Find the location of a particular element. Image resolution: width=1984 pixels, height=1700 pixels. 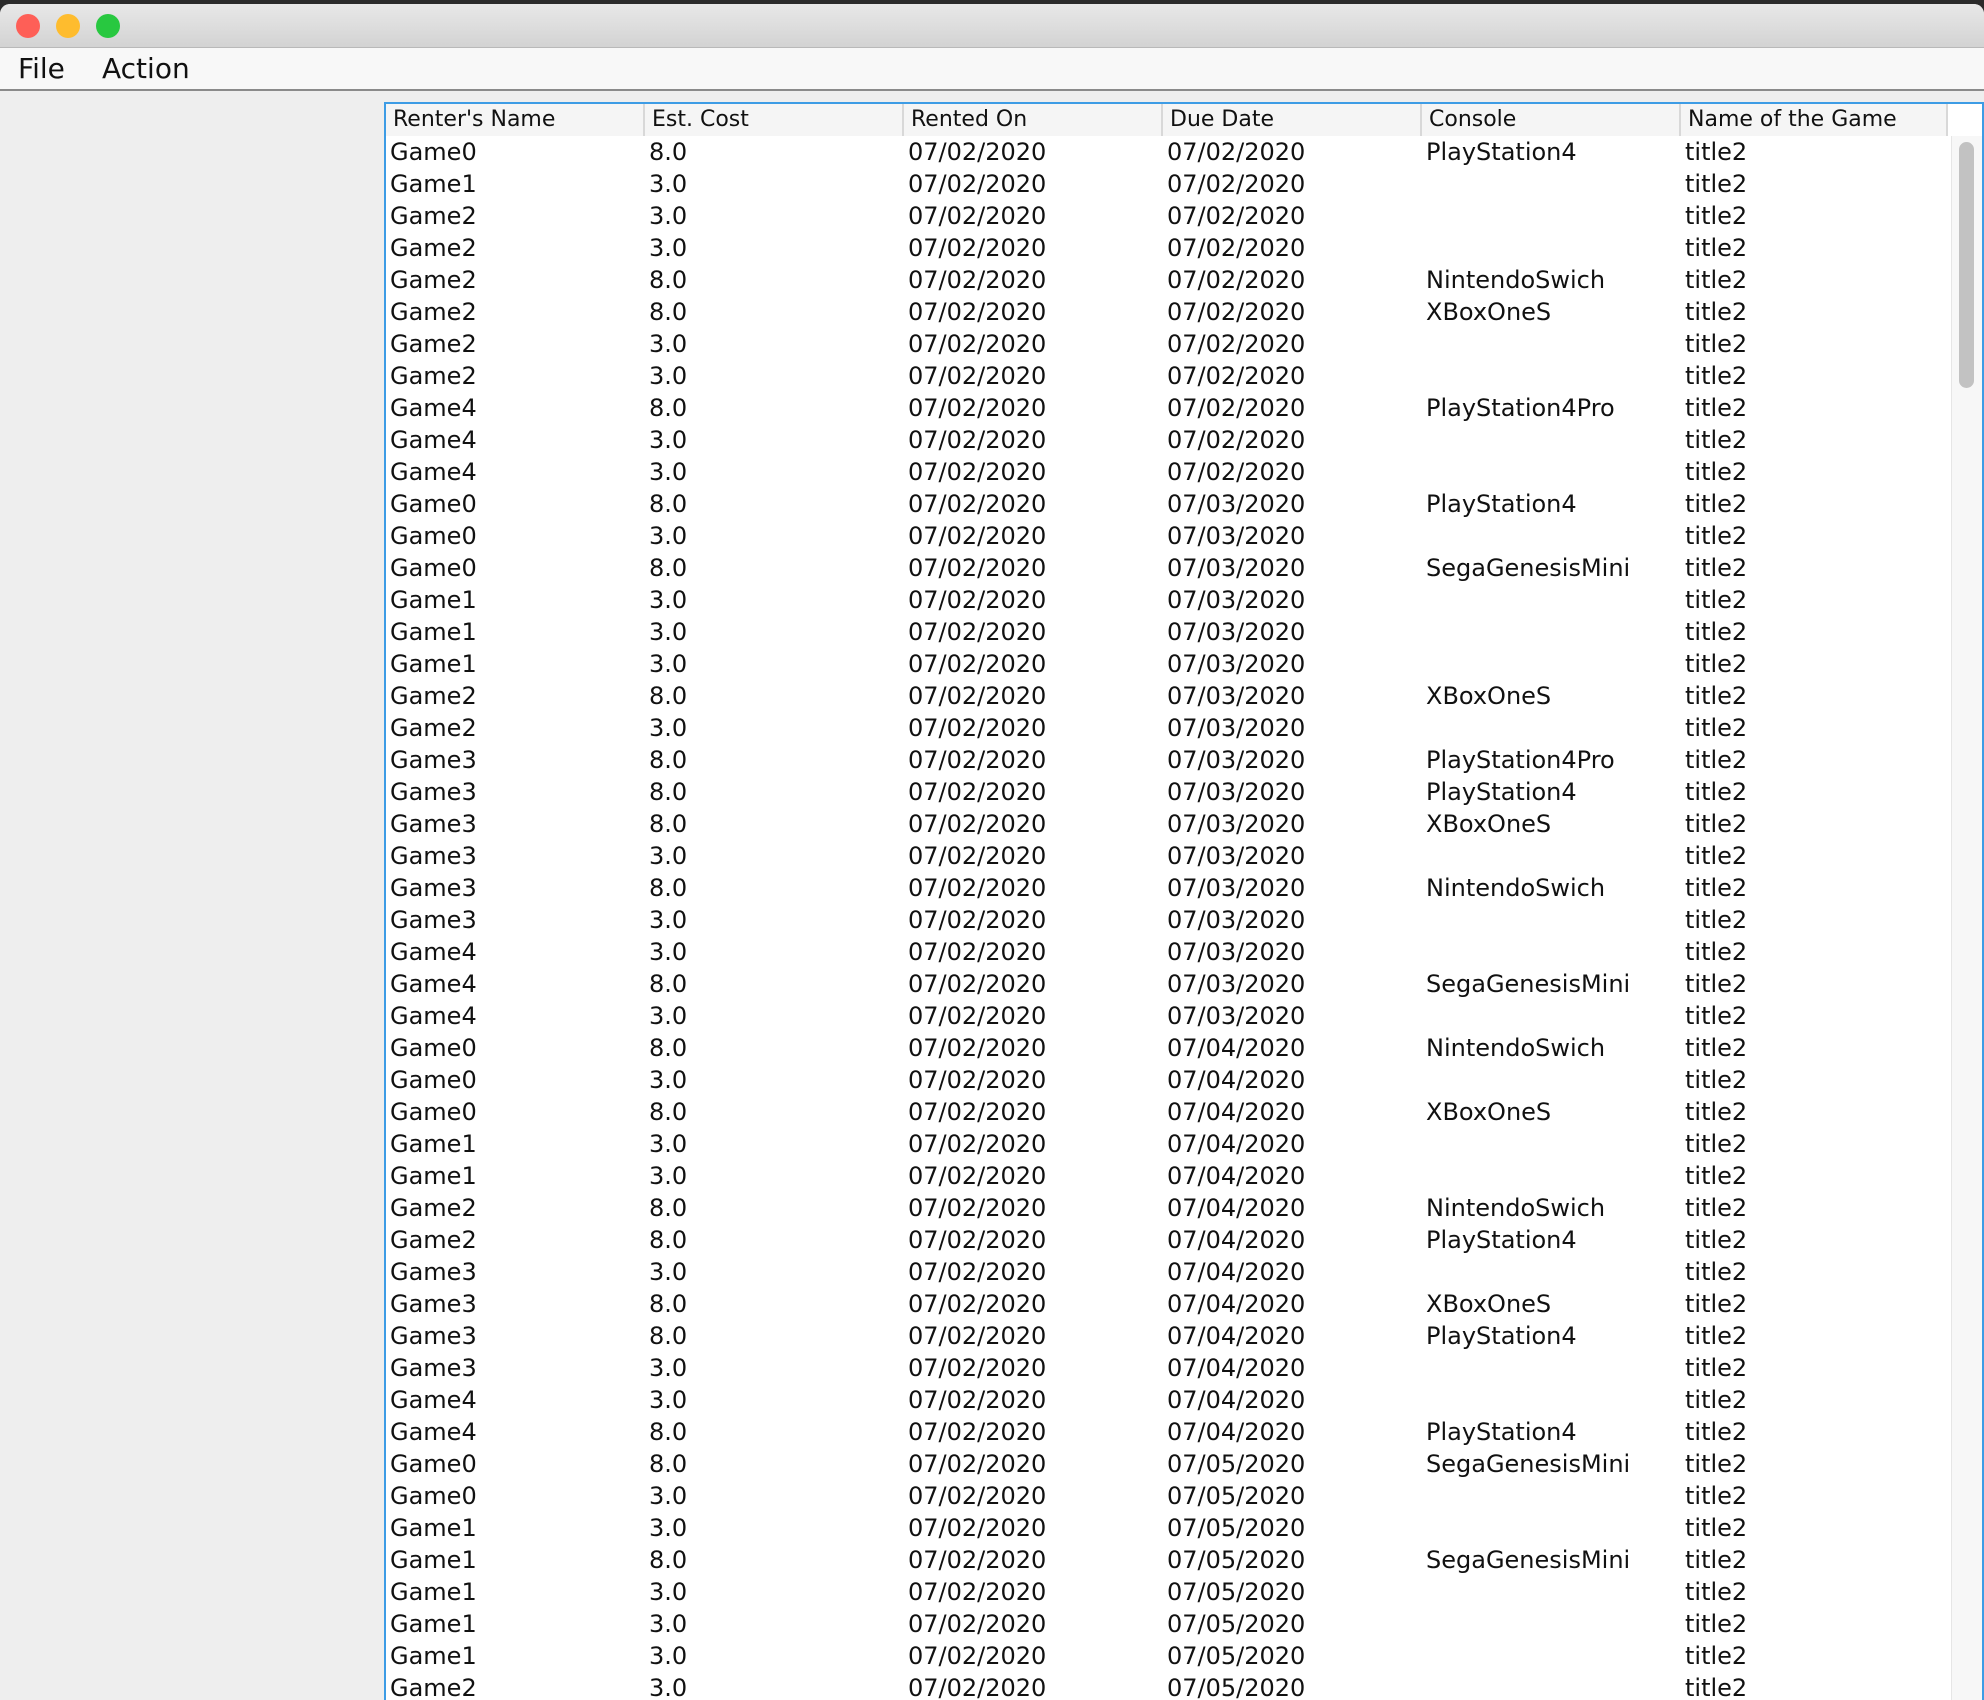

table-row: Game2 3.0 07/02/2020 07/05/2020 title2 is located at coordinates (1167, 1686).